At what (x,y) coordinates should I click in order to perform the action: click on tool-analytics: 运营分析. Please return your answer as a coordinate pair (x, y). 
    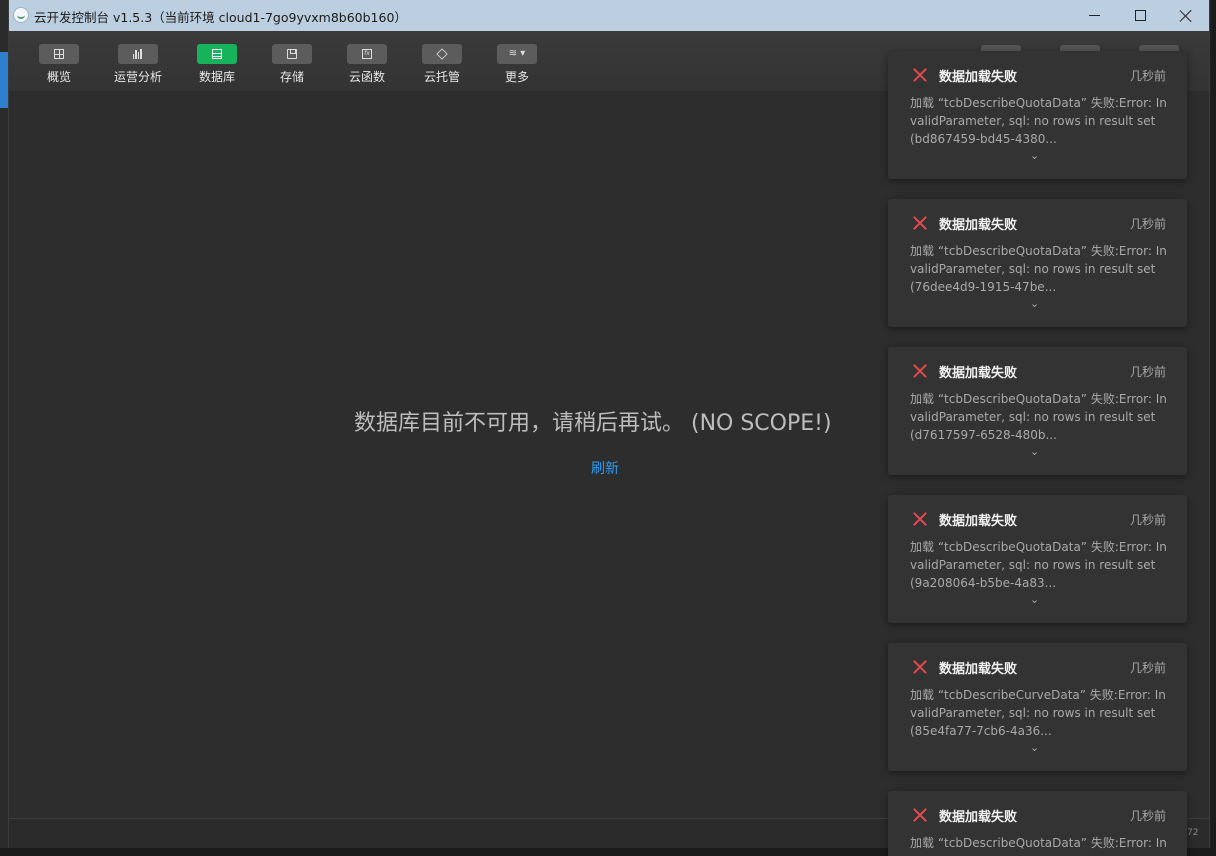
    Looking at the image, I should click on (138, 64).